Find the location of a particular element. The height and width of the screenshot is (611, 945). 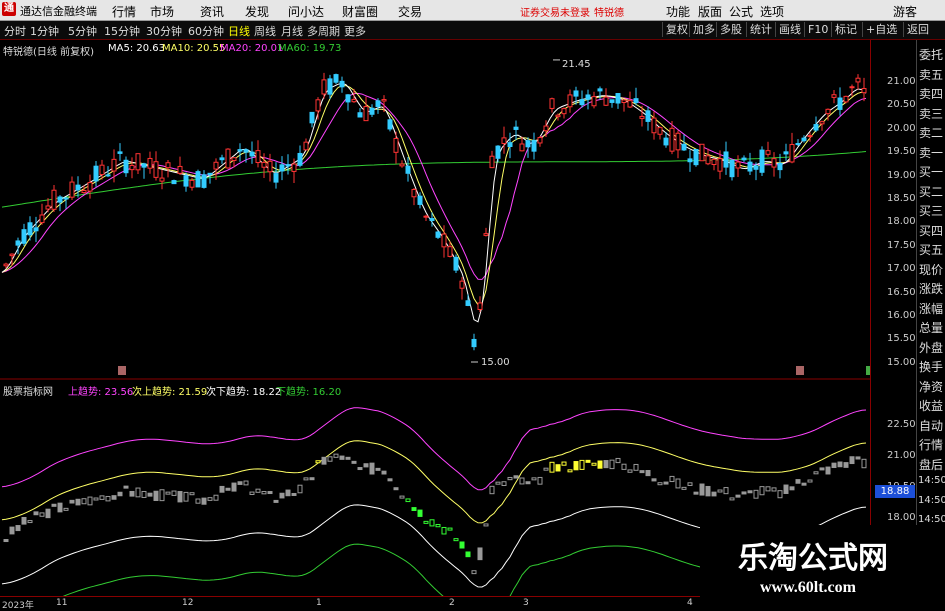

btn-zixuan: +自选 is located at coordinates (881, 29).